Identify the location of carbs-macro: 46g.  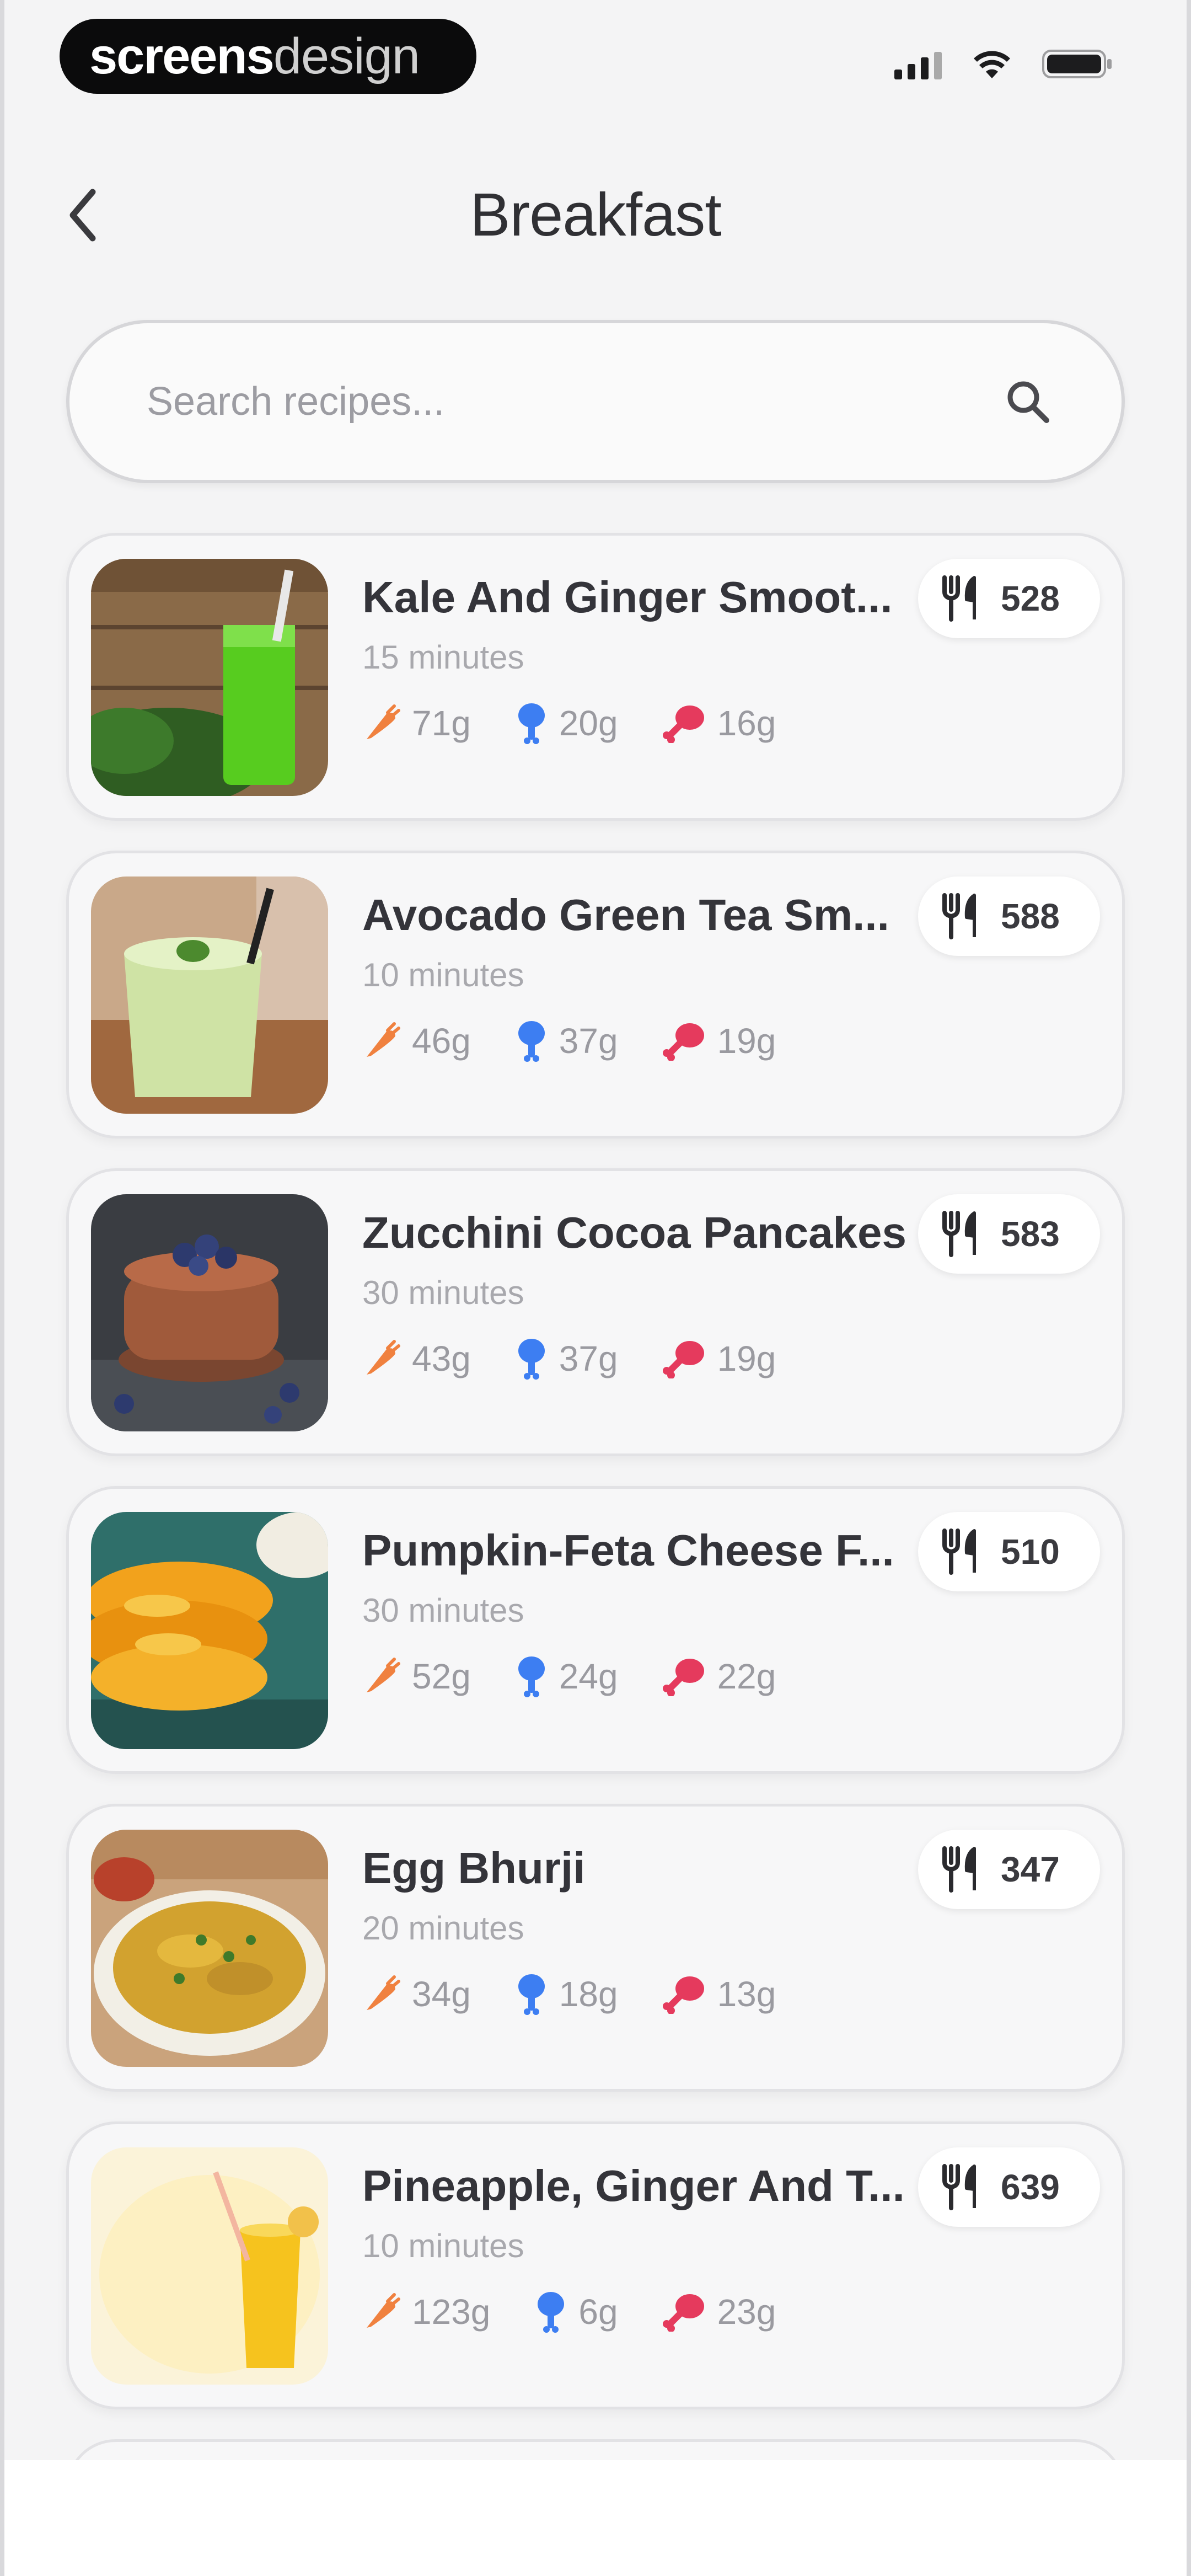
(416, 1040).